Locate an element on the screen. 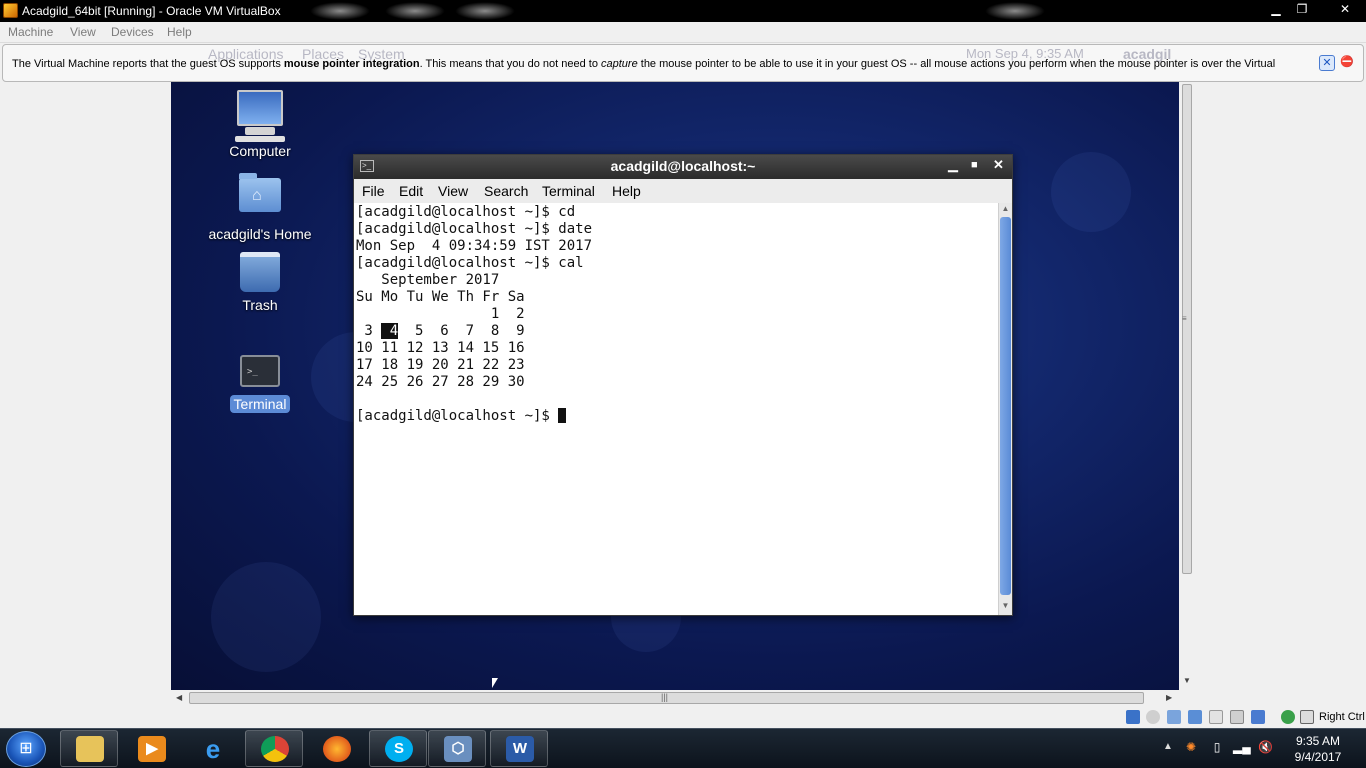 The width and height of the screenshot is (1366, 768). taskbar-internet-explorer: e is located at coordinates (212, 748).